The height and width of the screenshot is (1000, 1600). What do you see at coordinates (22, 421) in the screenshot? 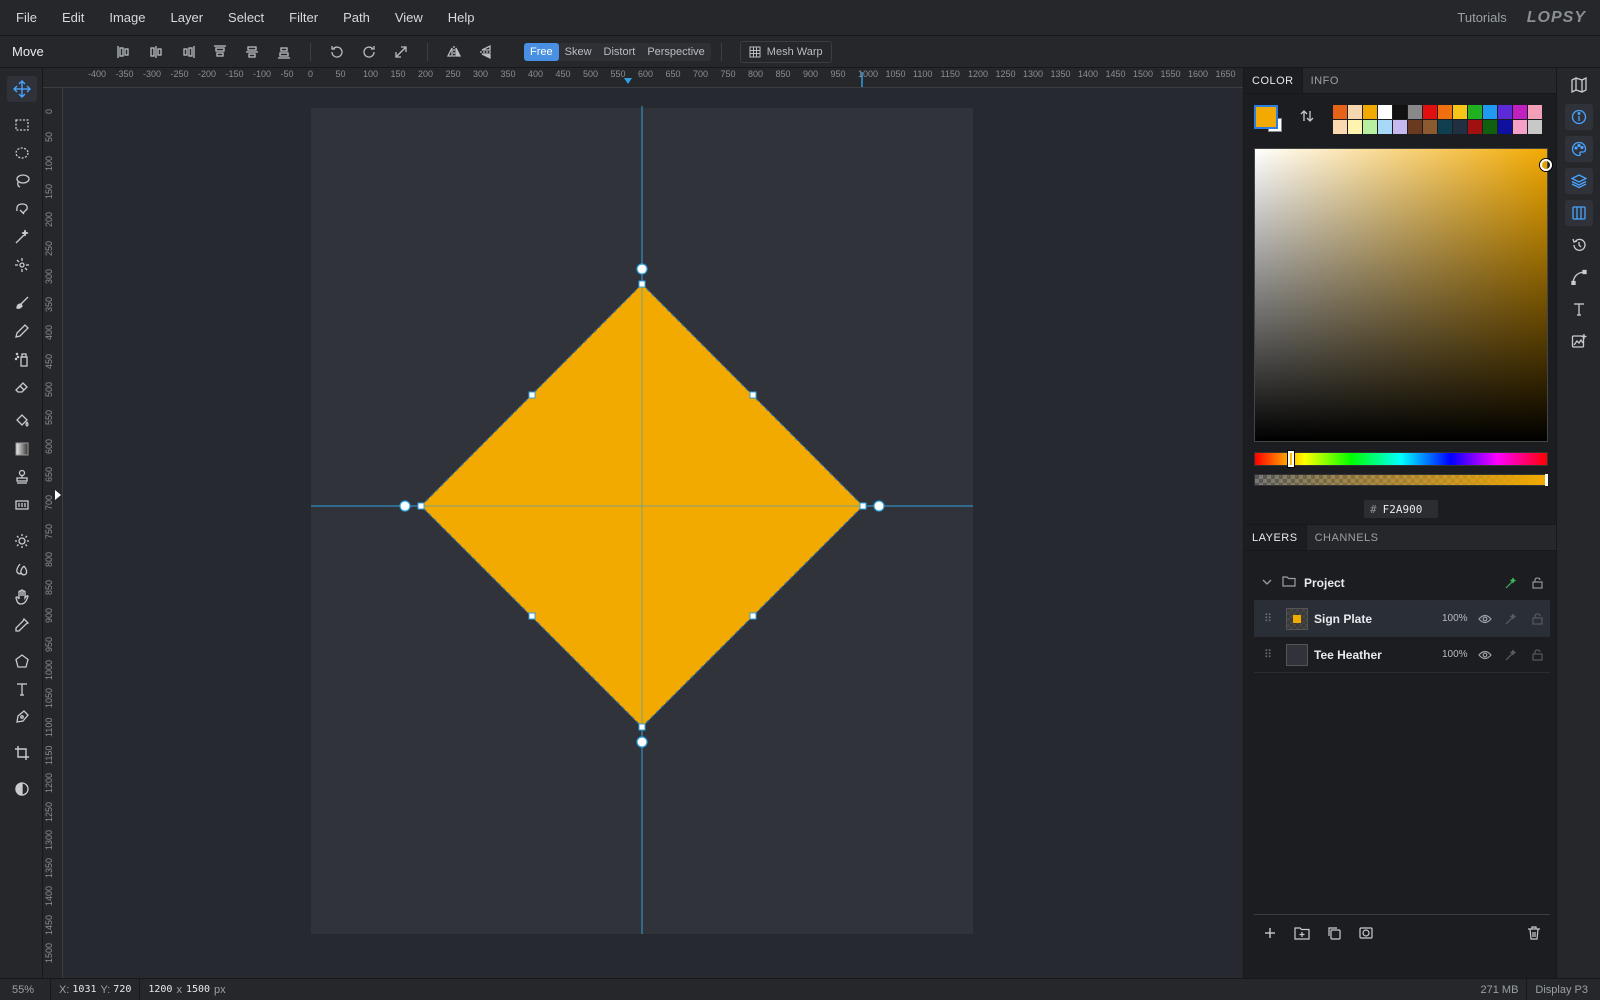
I see `paint-bucket-icon` at bounding box center [22, 421].